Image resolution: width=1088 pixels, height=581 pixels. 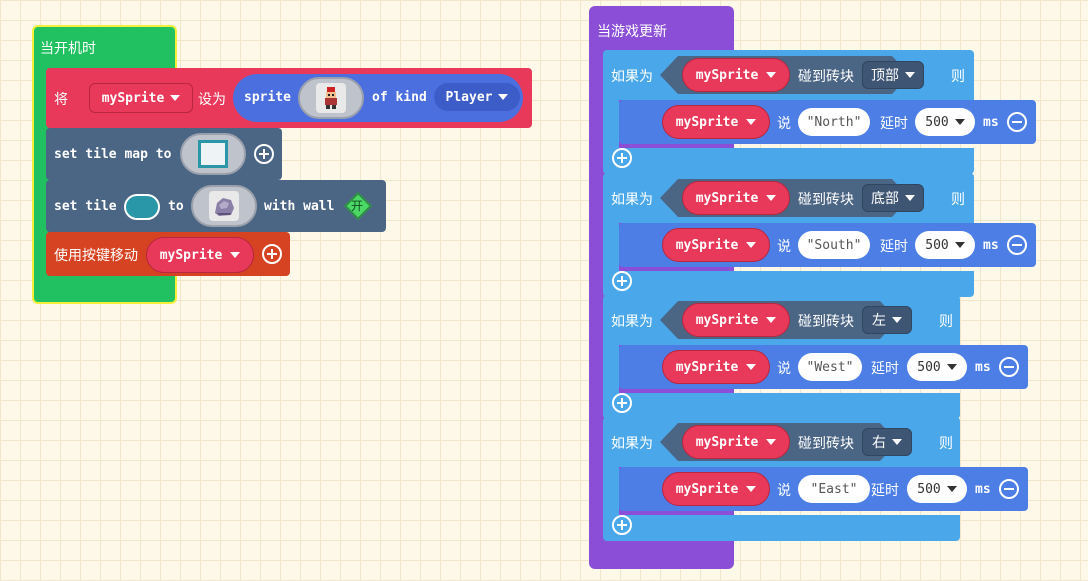 What do you see at coordinates (142, 207) in the screenshot?
I see `tile-color-field` at bounding box center [142, 207].